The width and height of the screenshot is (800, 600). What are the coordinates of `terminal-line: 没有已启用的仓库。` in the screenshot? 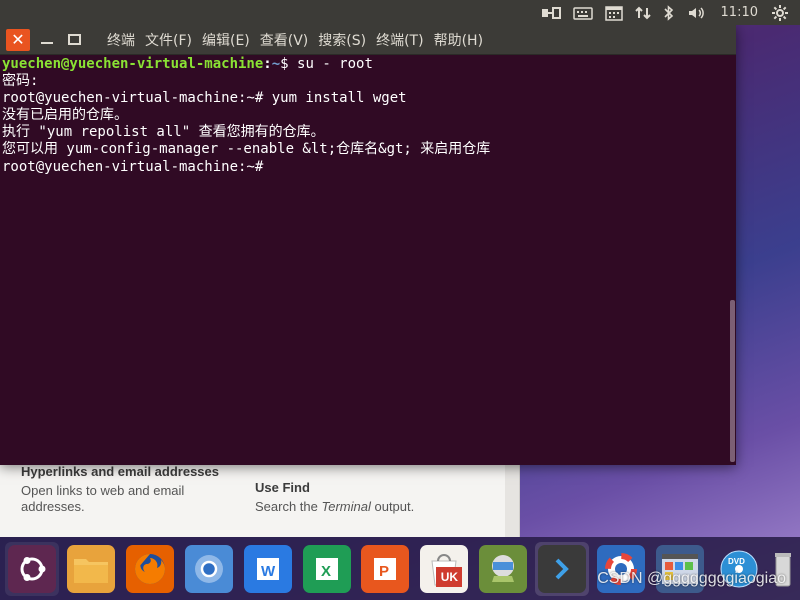 It's located at (65, 115).